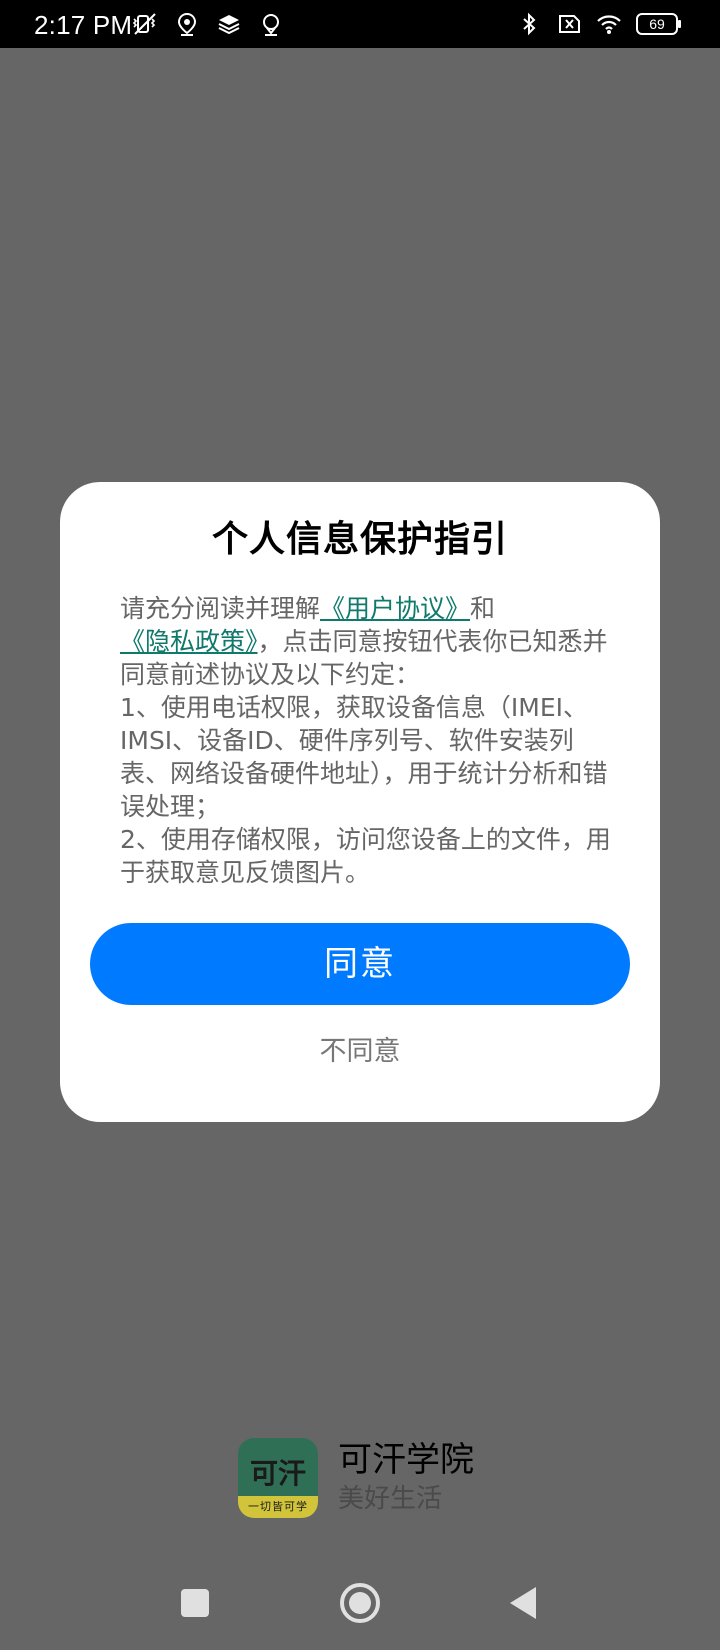 This screenshot has width=720, height=1650. Describe the element at coordinates (360, 24) in the screenshot. I see `status-bar: 2:17 PM 69` at that location.